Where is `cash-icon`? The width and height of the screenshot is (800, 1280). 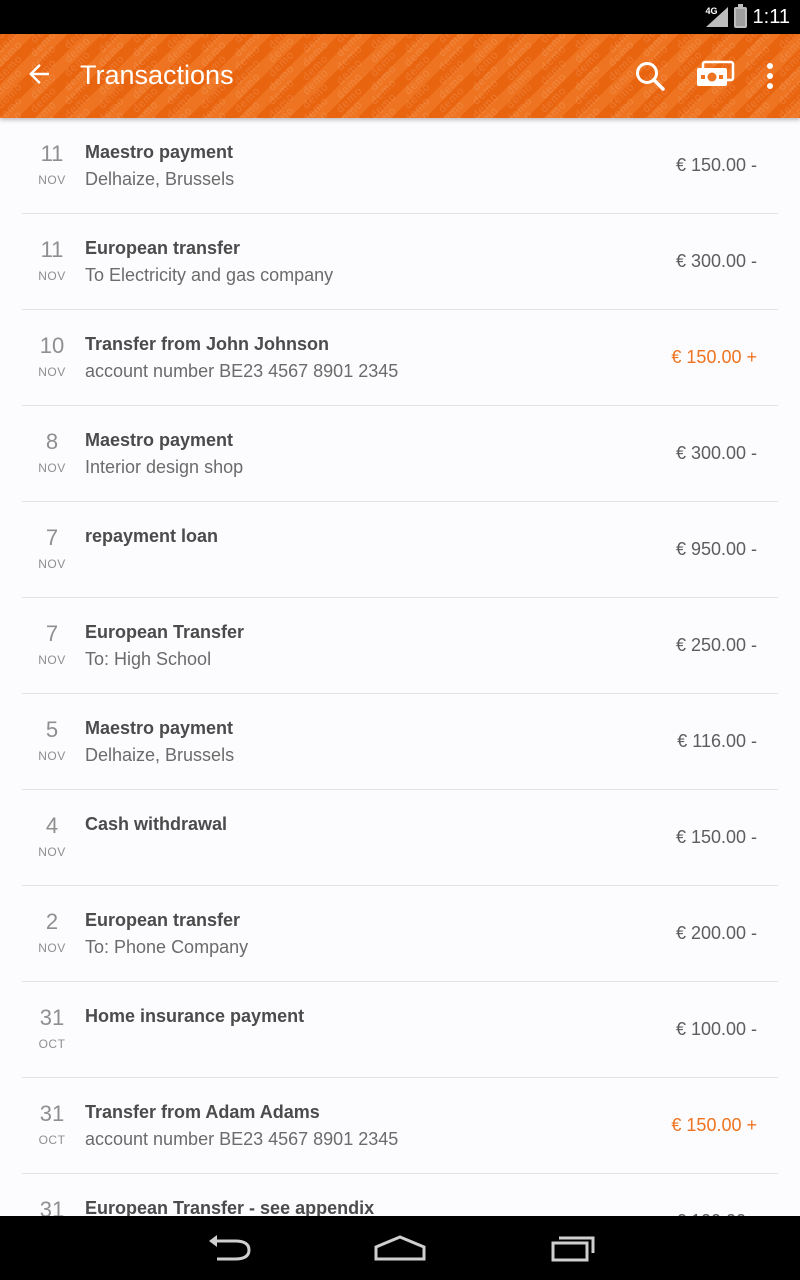 cash-icon is located at coordinates (716, 73).